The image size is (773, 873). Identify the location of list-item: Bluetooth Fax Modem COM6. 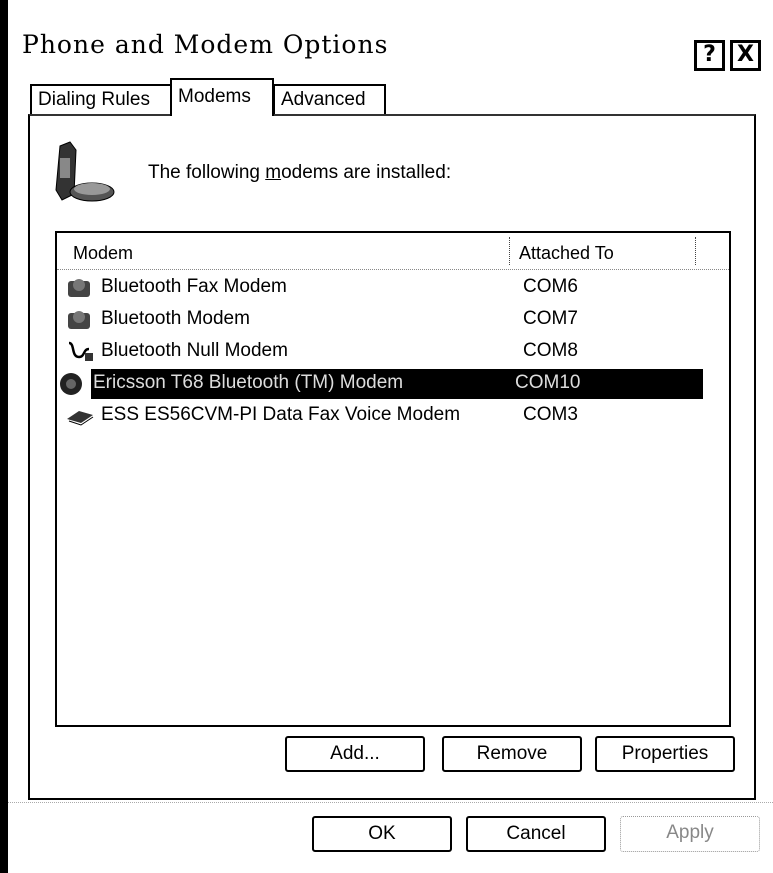
(385, 288).